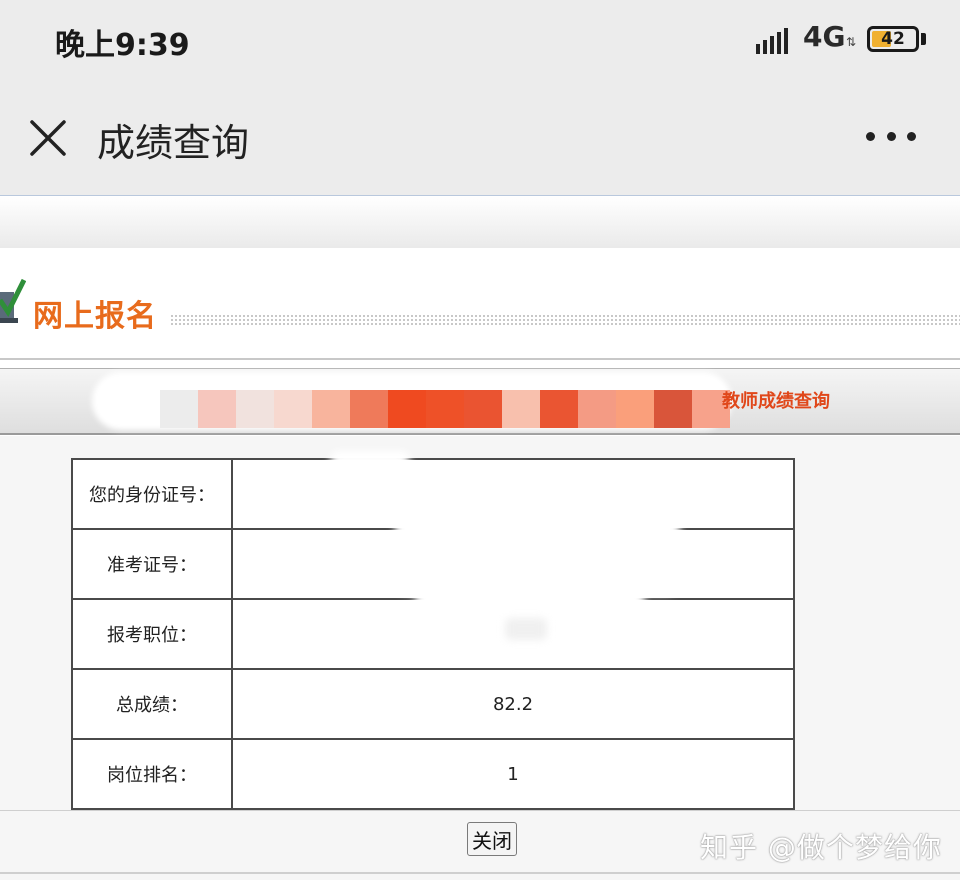 This screenshot has width=960, height=880. I want to click on data-activity-icon: ⇅, so click(851, 42).